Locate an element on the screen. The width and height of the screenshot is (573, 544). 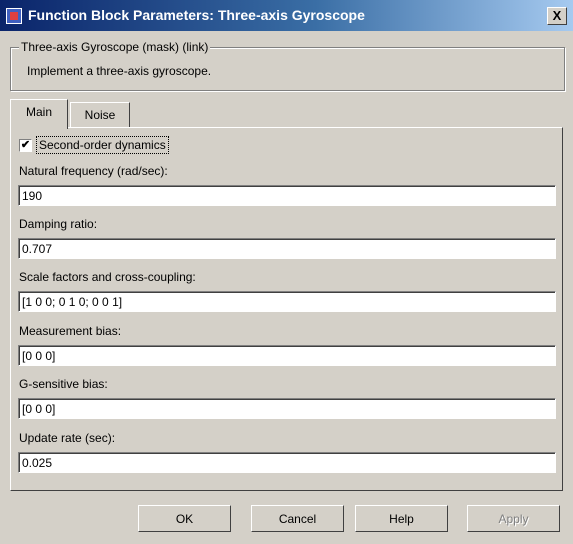
g-sensitive-bias-input is located at coordinates (287, 408).